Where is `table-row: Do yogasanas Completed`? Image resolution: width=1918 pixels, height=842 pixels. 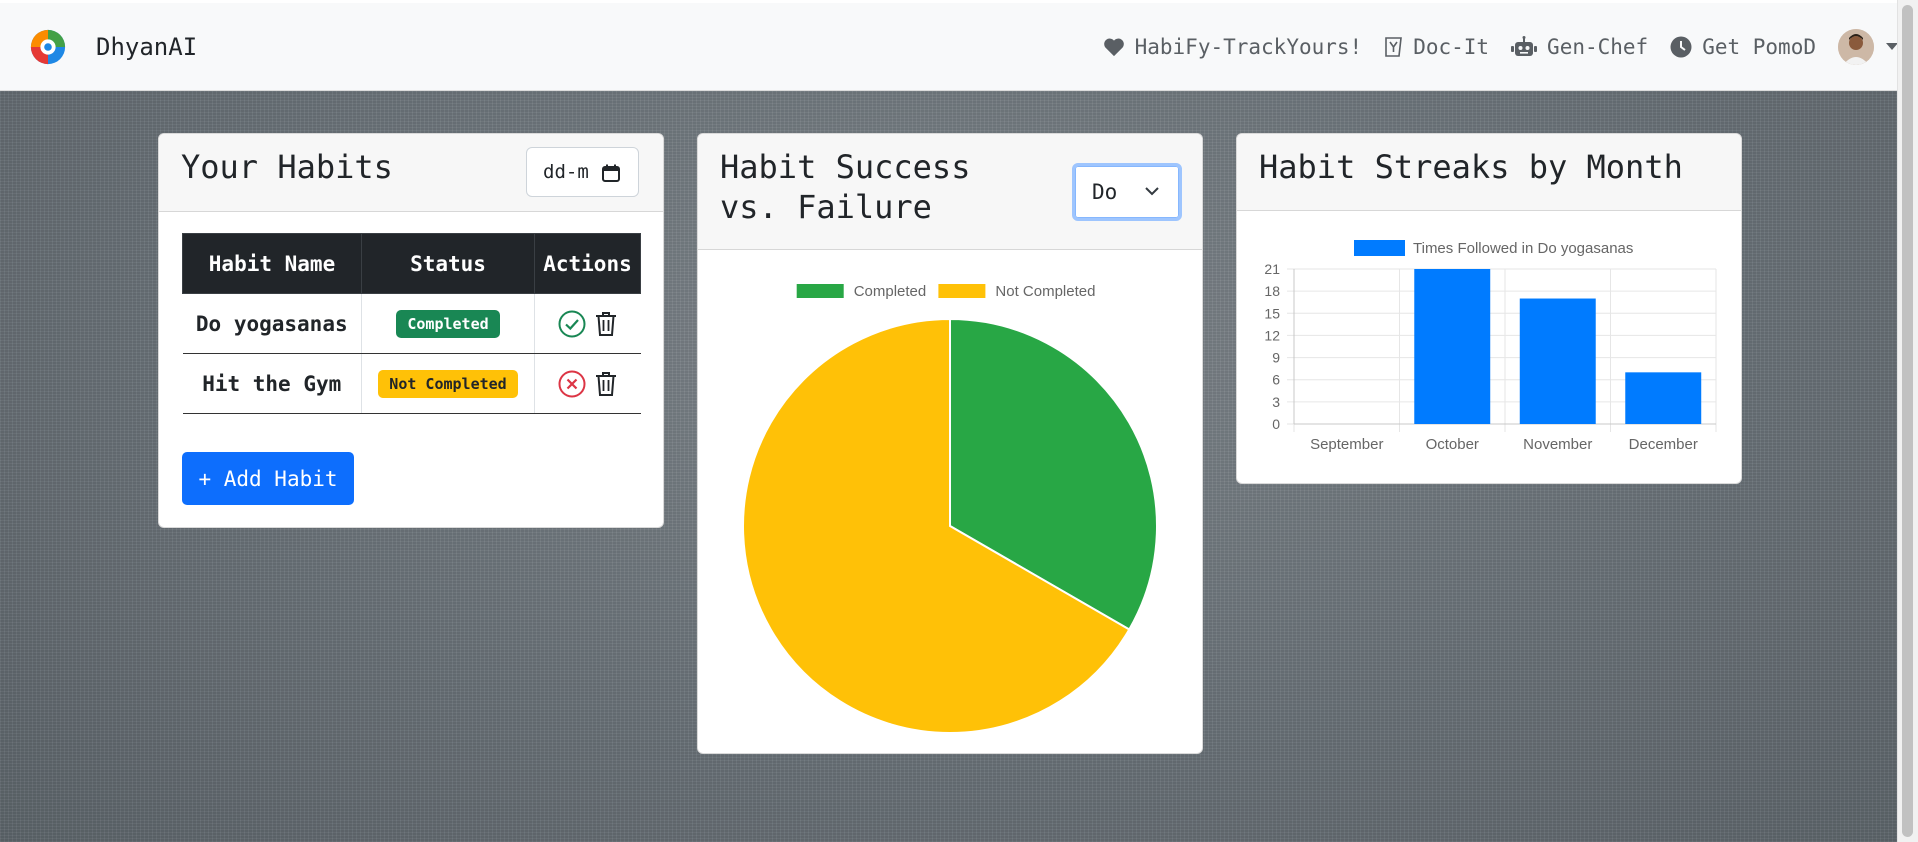 table-row: Do yogasanas Completed is located at coordinates (411, 323).